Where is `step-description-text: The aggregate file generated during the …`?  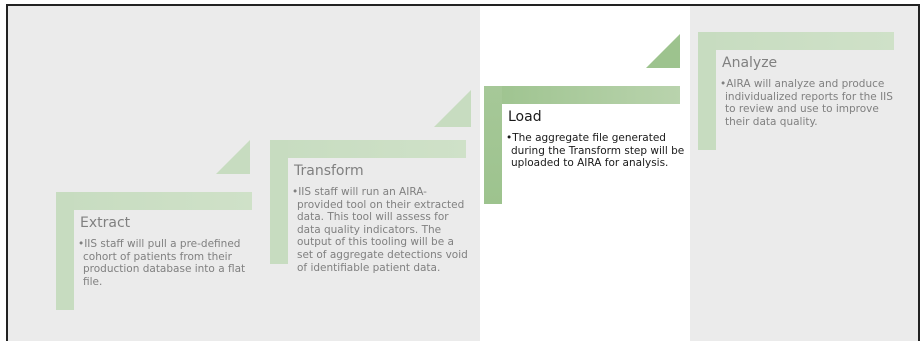 step-description-text: The aggregate file generated during the … is located at coordinates (598, 151).